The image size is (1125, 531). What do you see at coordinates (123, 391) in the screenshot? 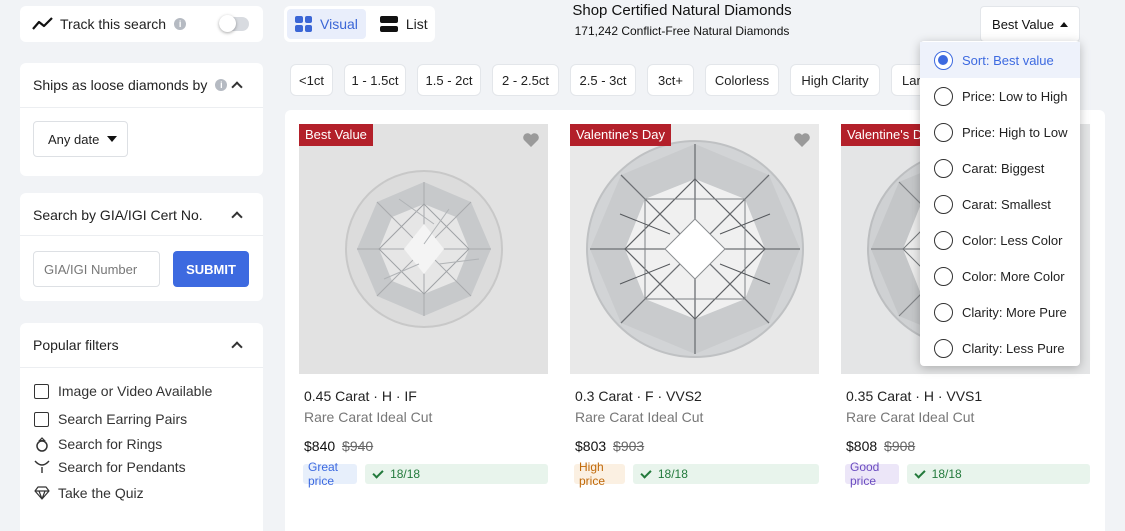
I see `filter-image-video: Image or Video Available` at bounding box center [123, 391].